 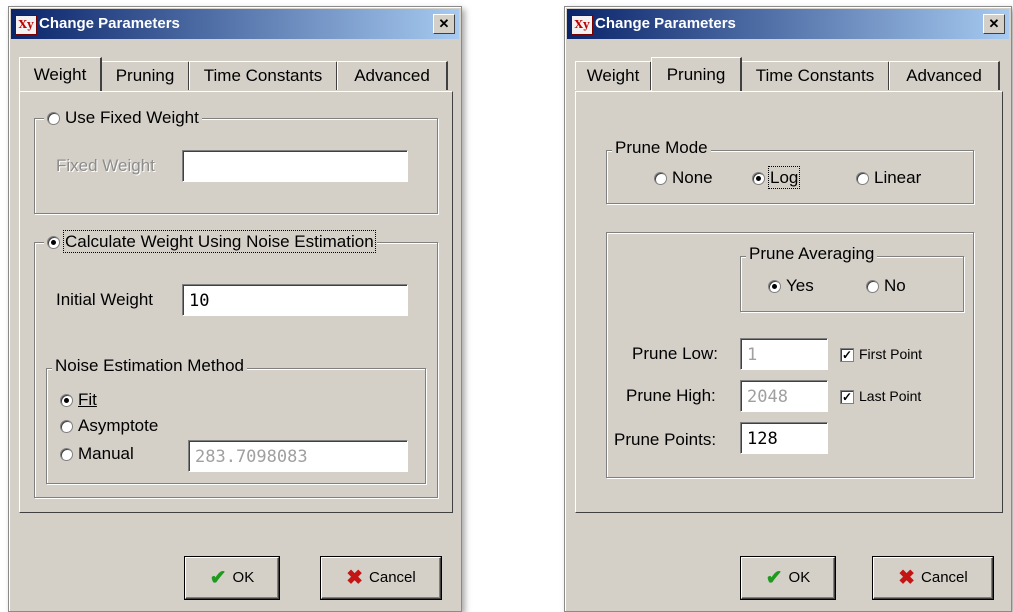 What do you see at coordinates (784, 396) in the screenshot?
I see `prune-high-field: 2048` at bounding box center [784, 396].